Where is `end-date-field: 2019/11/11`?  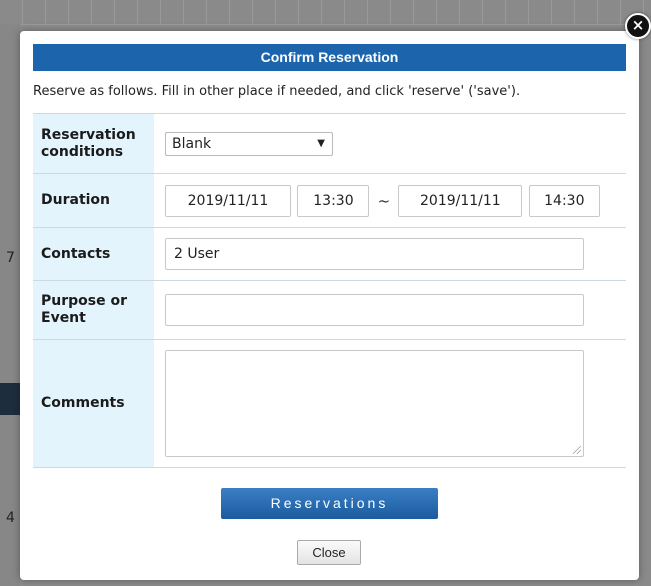
end-date-field: 2019/11/11 is located at coordinates (460, 200).